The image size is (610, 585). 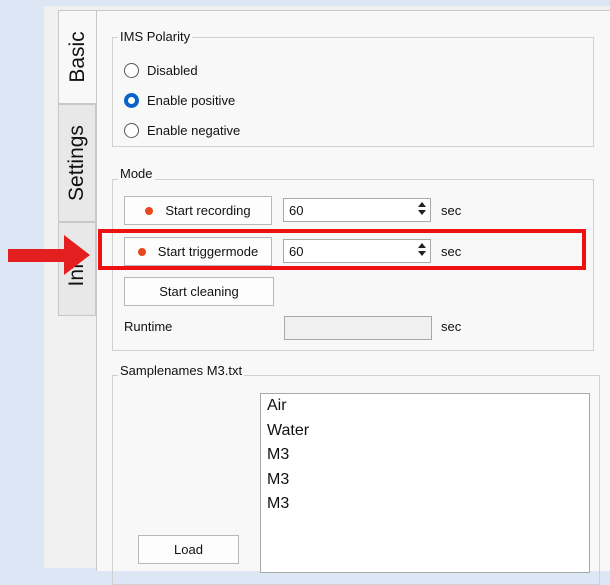 What do you see at coordinates (296, 210) in the screenshot?
I see `recording-duration-value: 60` at bounding box center [296, 210].